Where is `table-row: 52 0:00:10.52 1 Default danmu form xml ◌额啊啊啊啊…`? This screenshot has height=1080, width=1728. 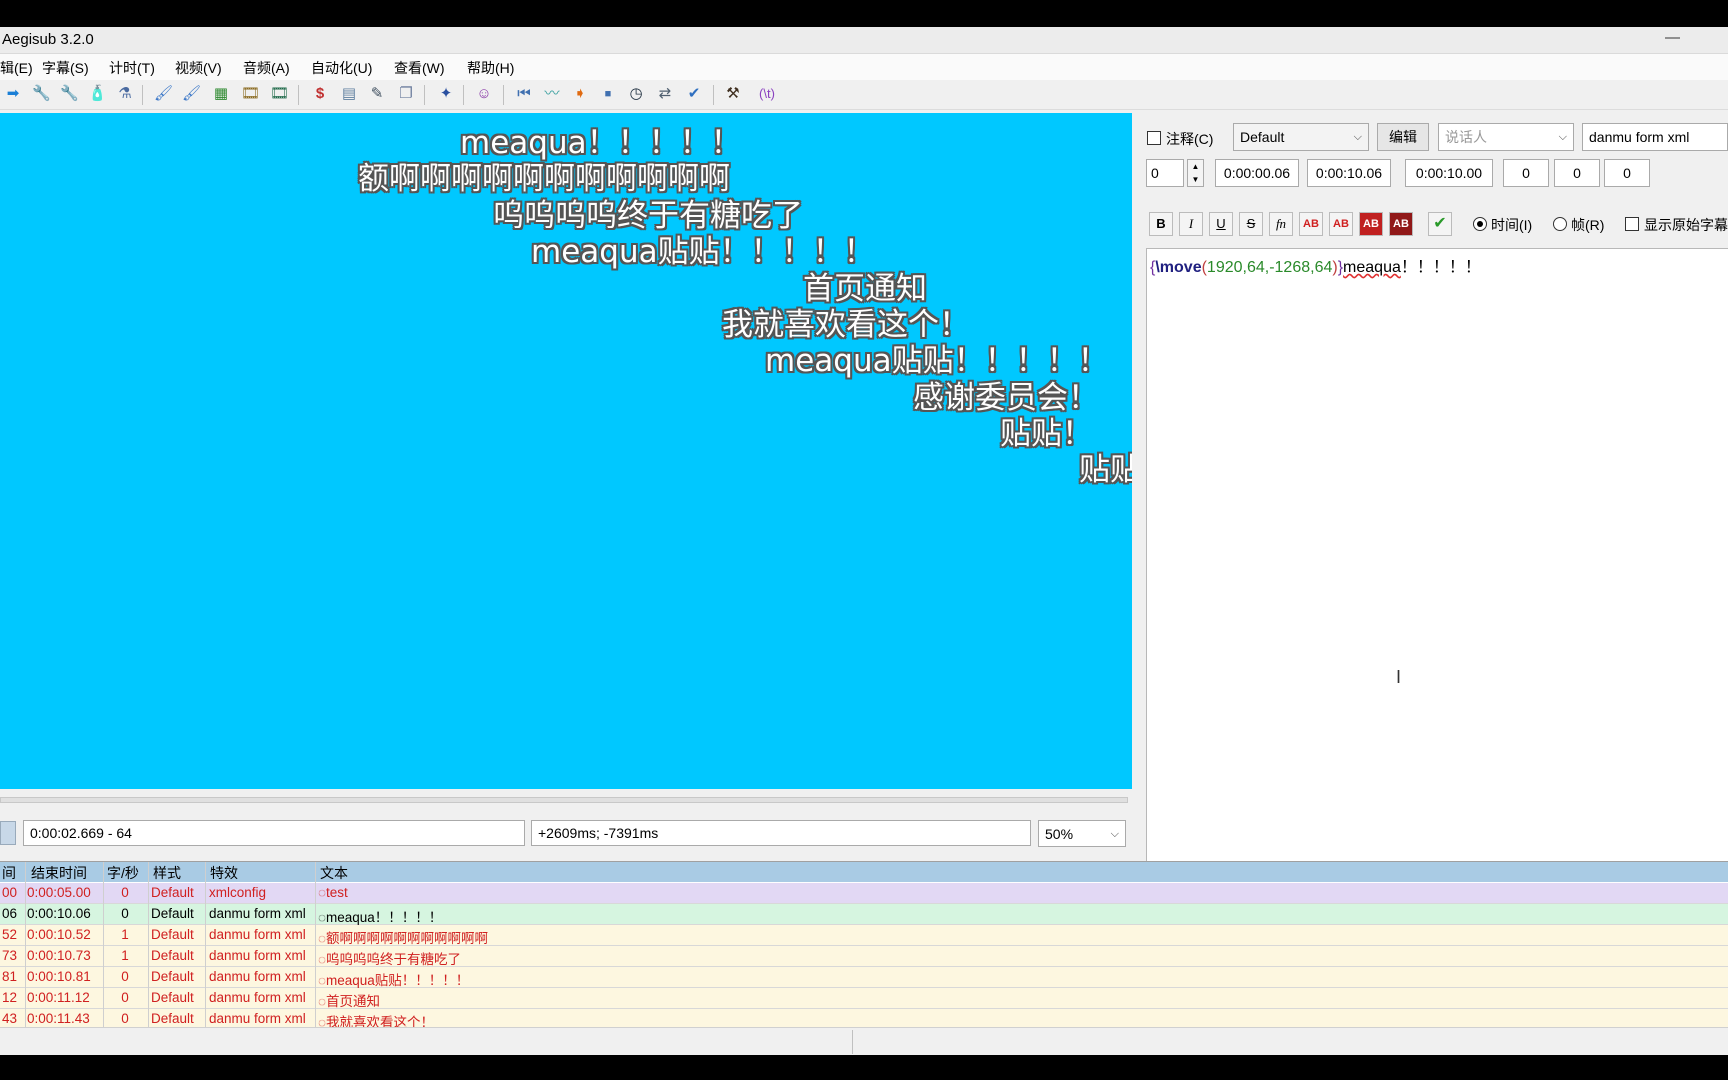 table-row: 52 0:00:10.52 1 Default danmu form xml ◌额啊啊啊啊… is located at coordinates (864, 935).